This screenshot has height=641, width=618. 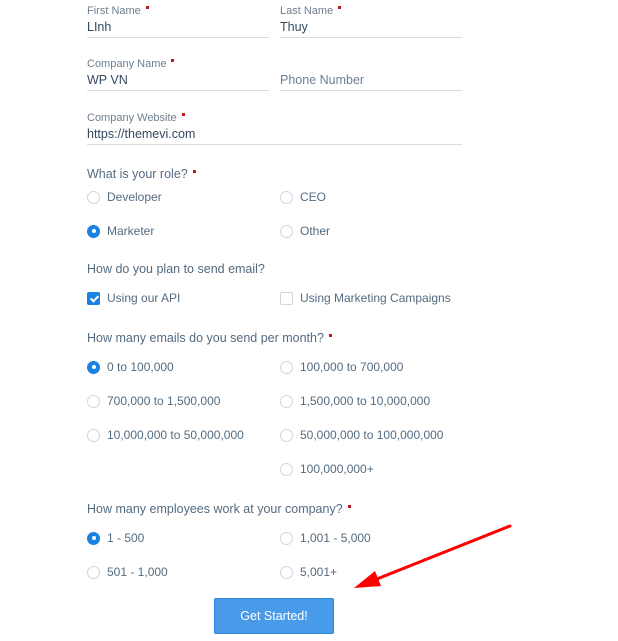 I want to click on option-label: Using our API, so click(x=144, y=298).